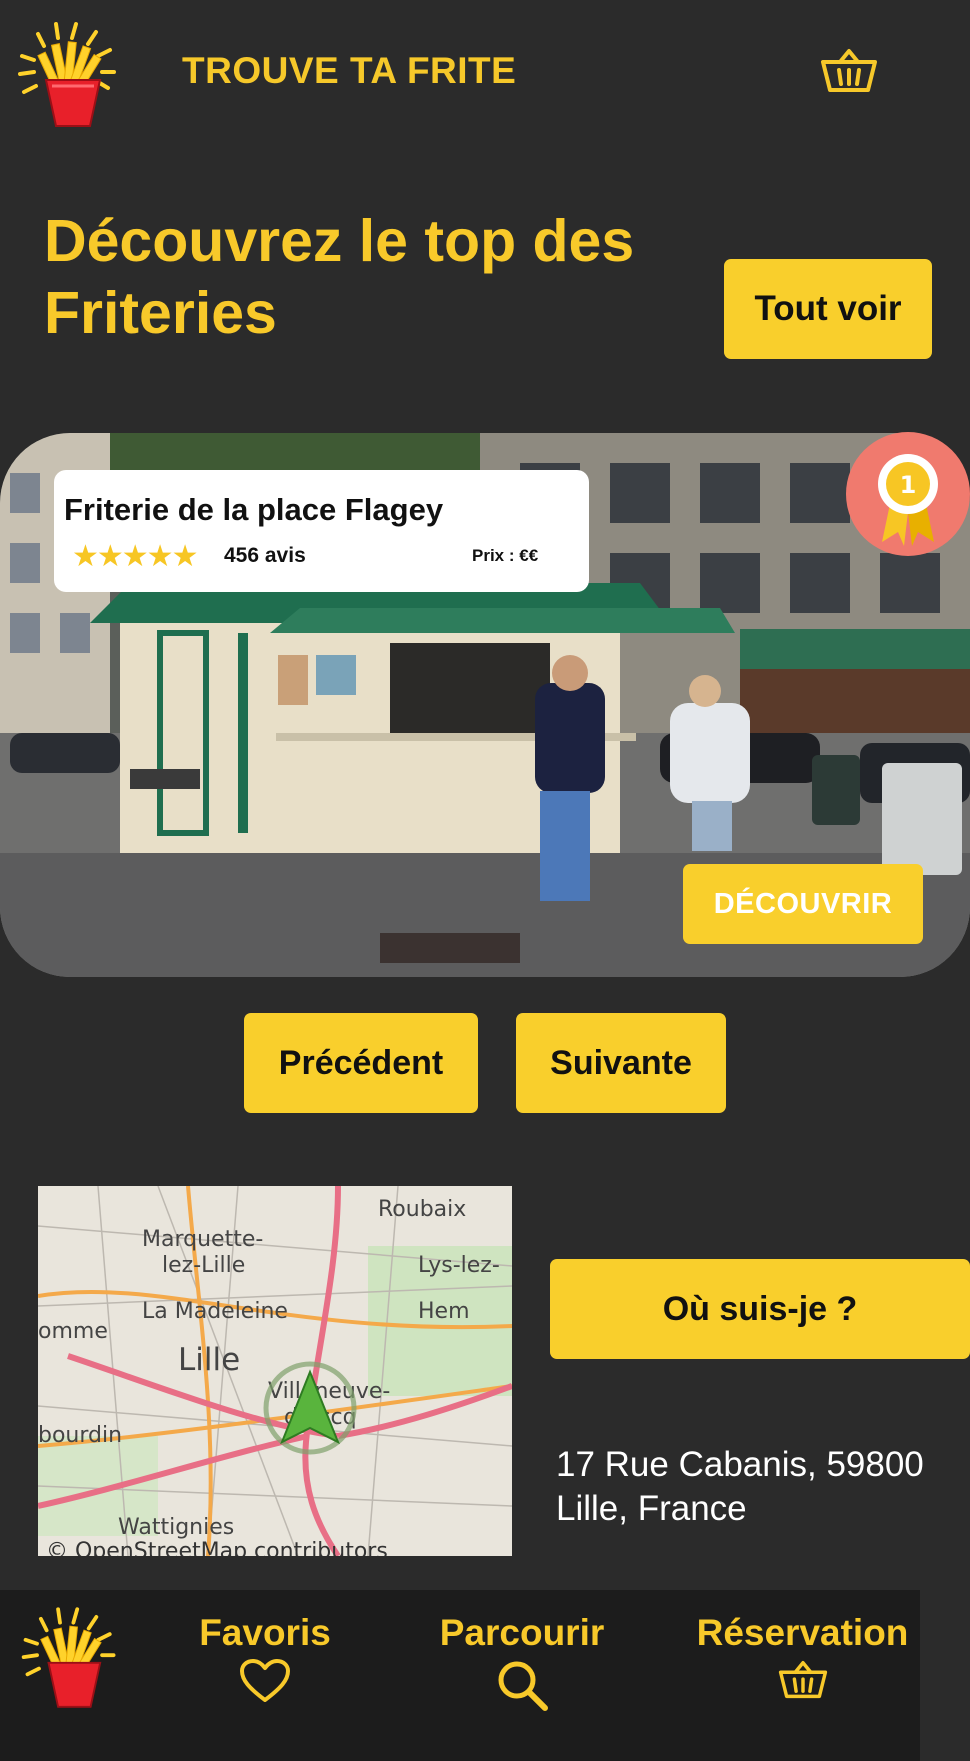 This screenshot has width=970, height=1761. I want to click on see-all-button: Tout voir, so click(828, 309).